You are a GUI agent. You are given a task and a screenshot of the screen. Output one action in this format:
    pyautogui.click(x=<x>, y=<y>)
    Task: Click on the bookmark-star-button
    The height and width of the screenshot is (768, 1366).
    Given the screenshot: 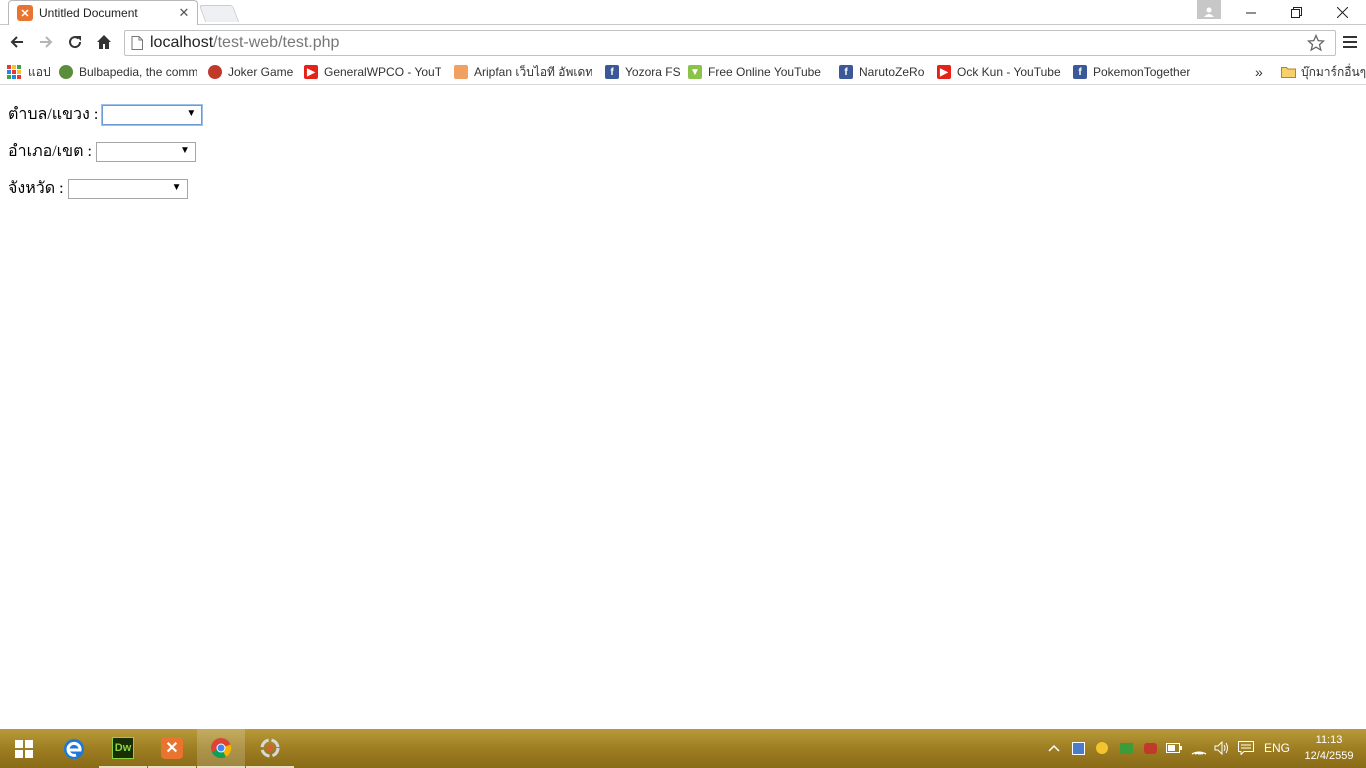 What is the action you would take?
    pyautogui.click(x=1316, y=44)
    